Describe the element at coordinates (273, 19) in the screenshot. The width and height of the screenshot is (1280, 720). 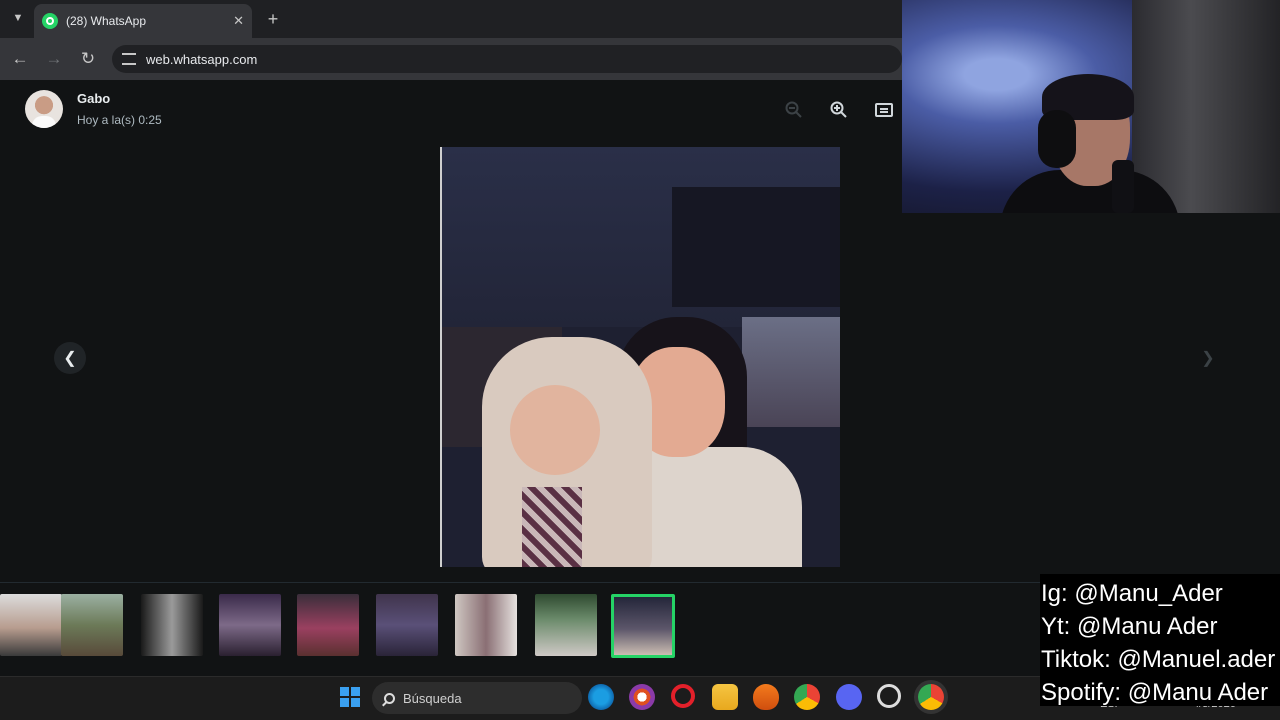
I see `new-tab-plus-icon: +` at that location.